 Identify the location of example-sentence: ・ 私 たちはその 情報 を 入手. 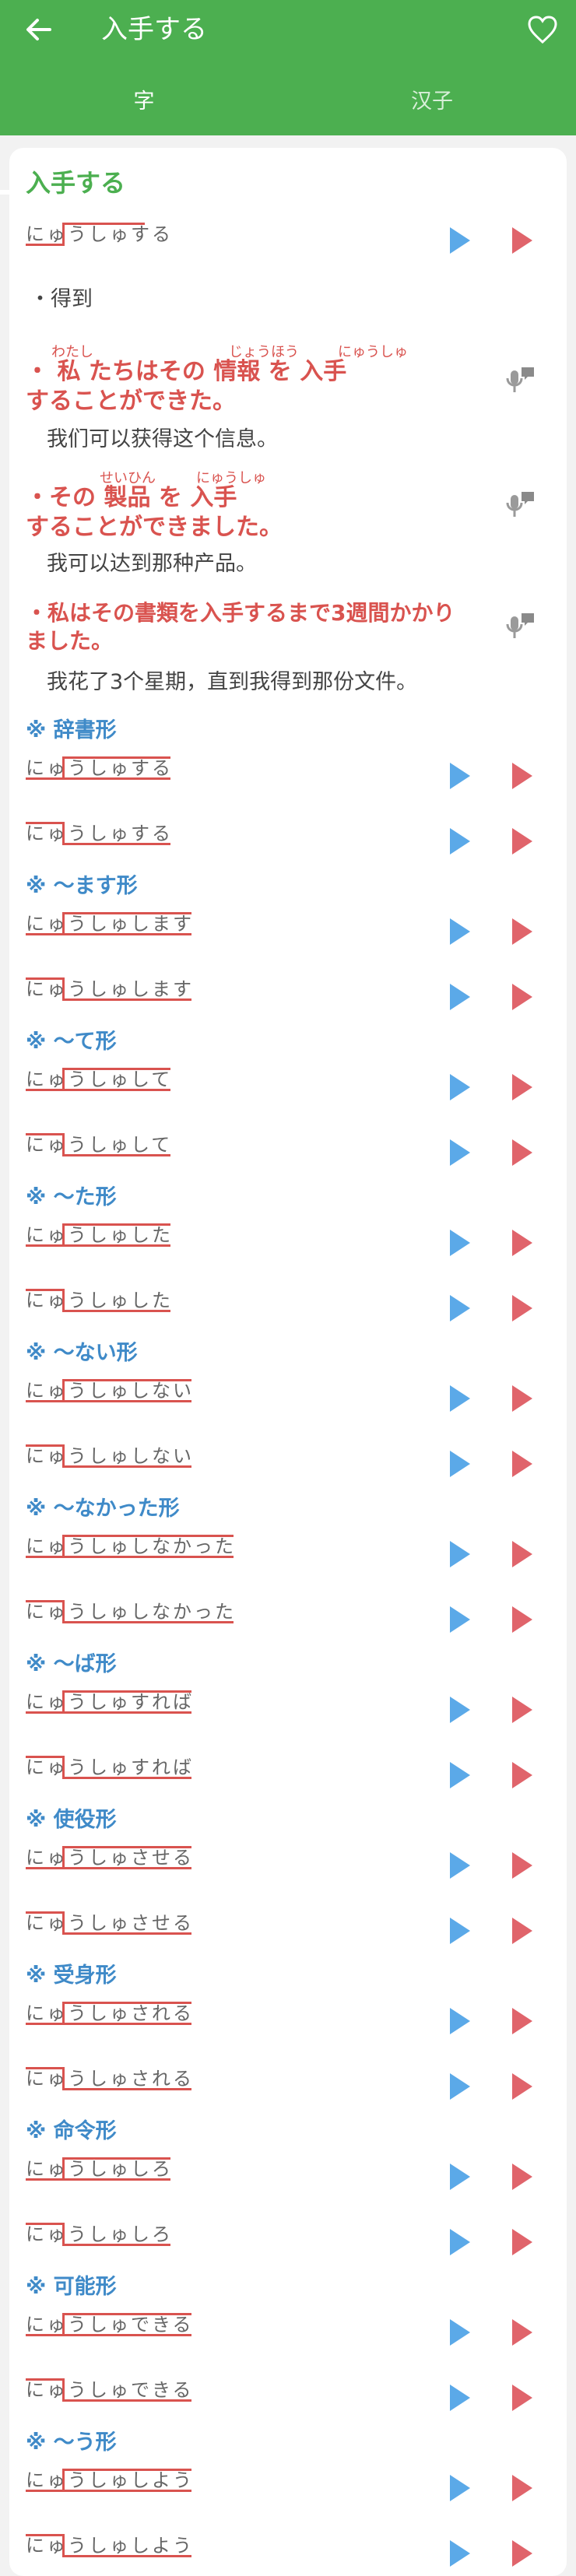
(187, 372).